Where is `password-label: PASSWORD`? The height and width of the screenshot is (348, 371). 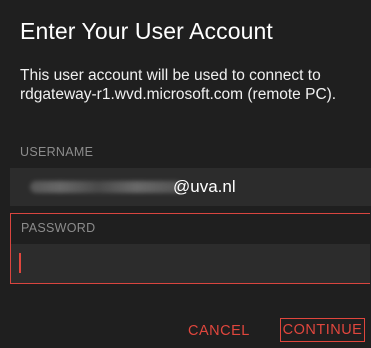 password-label: PASSWORD is located at coordinates (58, 228).